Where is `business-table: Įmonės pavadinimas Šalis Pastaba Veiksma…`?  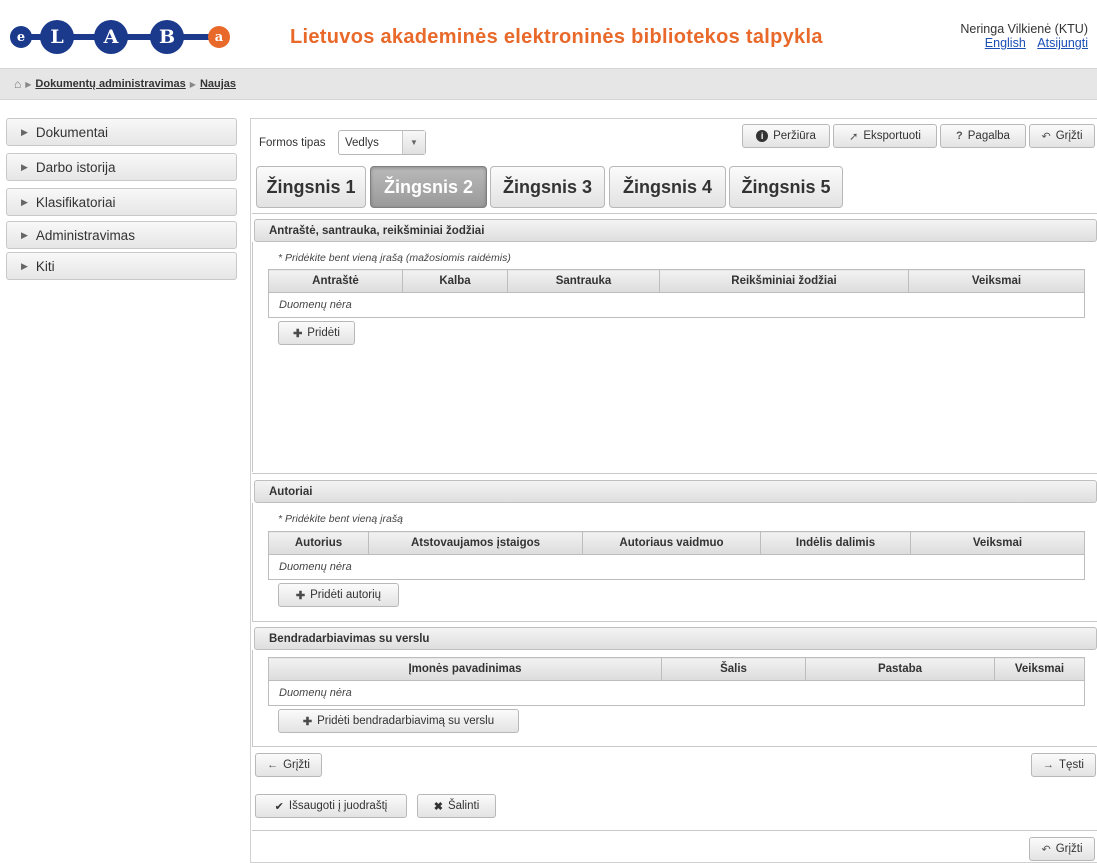 business-table: Įmonės pavadinimas Šalis Pastaba Veiksma… is located at coordinates (676, 681).